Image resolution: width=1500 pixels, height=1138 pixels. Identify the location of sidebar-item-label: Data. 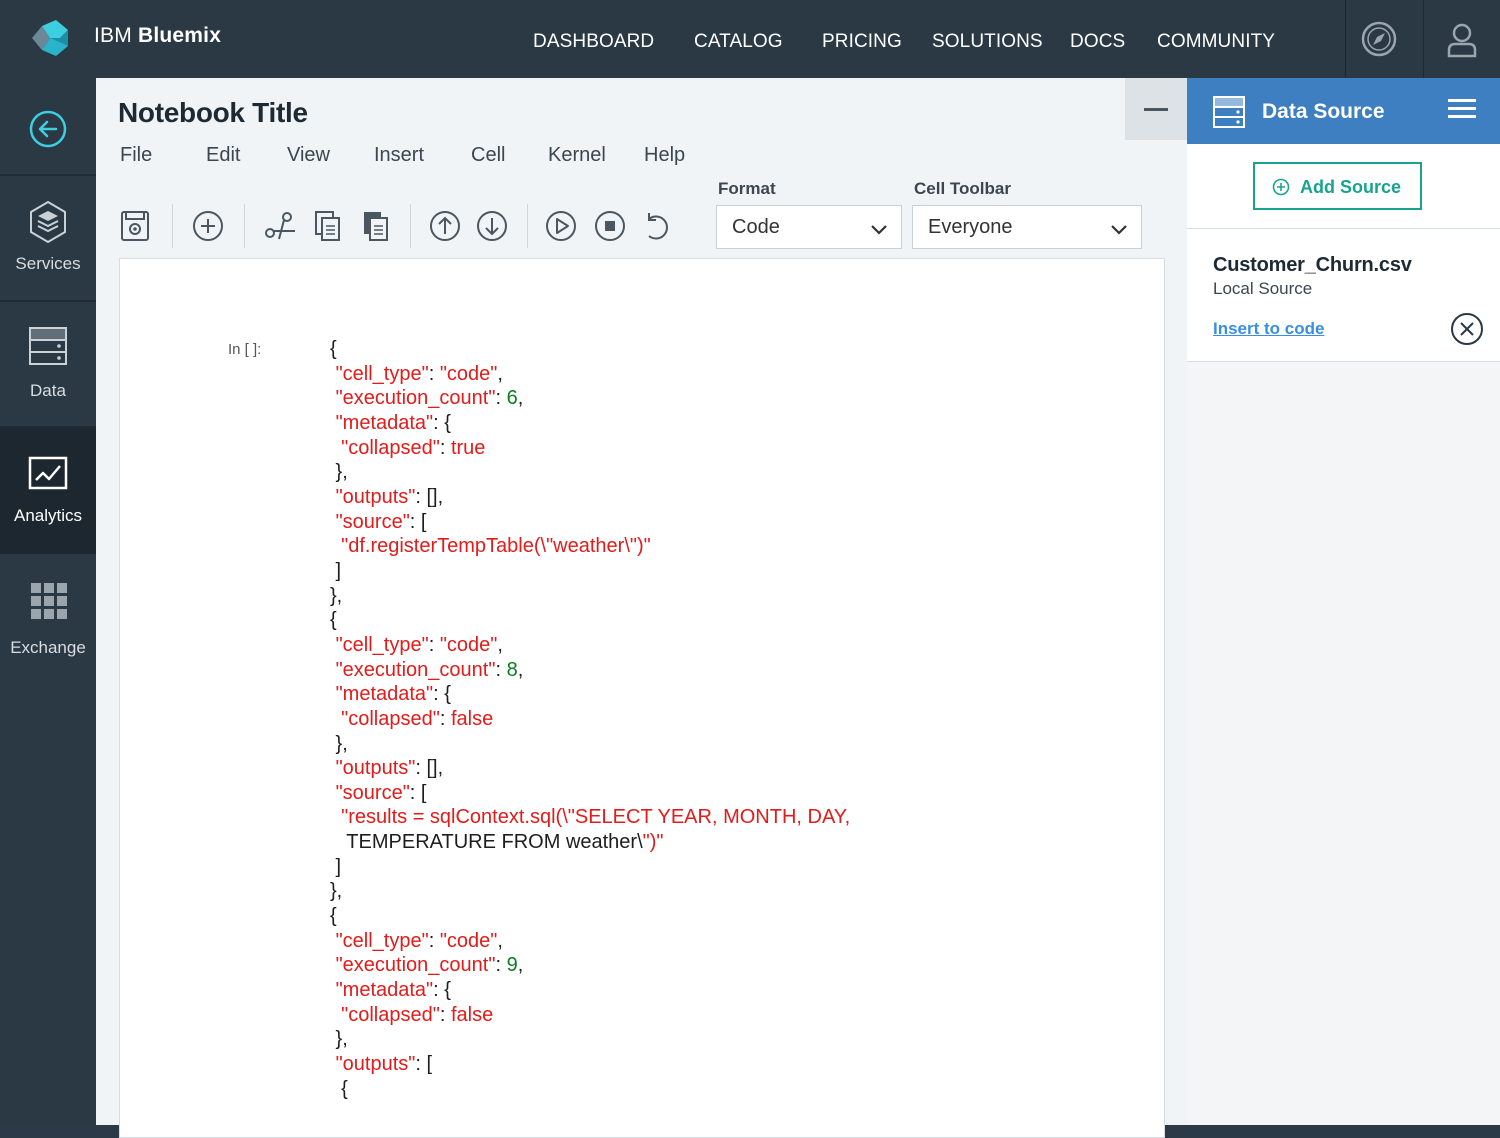
(48, 390).